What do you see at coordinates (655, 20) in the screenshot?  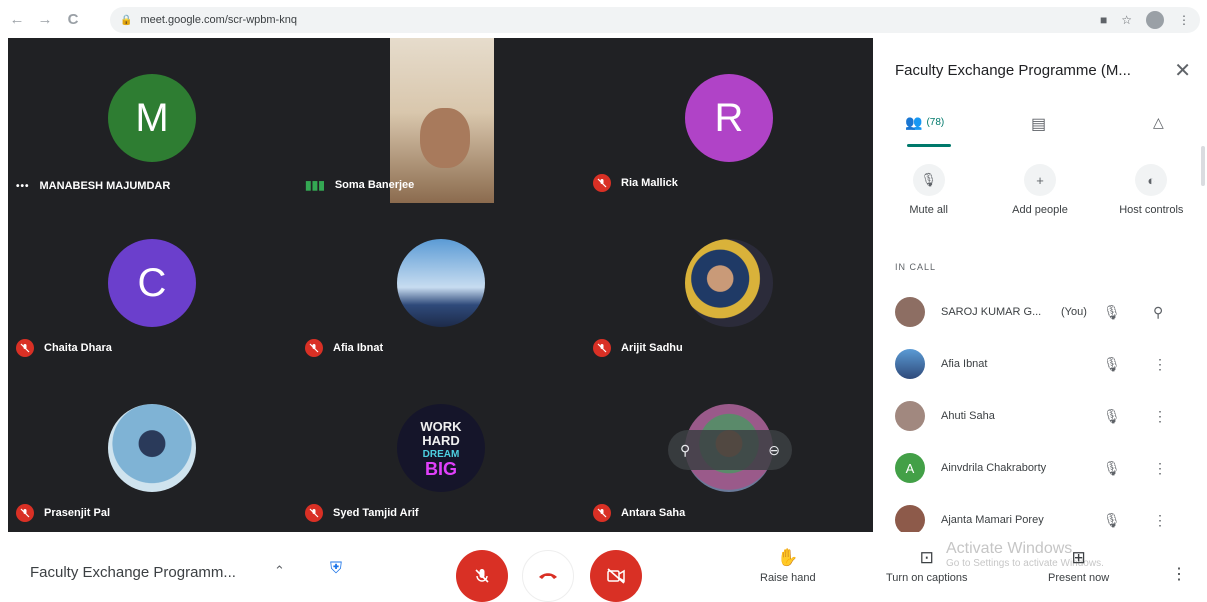 I see `address-bar: 🔒 meet.google.com/scr-wpbm-knq ■ ☆ ⋮` at bounding box center [655, 20].